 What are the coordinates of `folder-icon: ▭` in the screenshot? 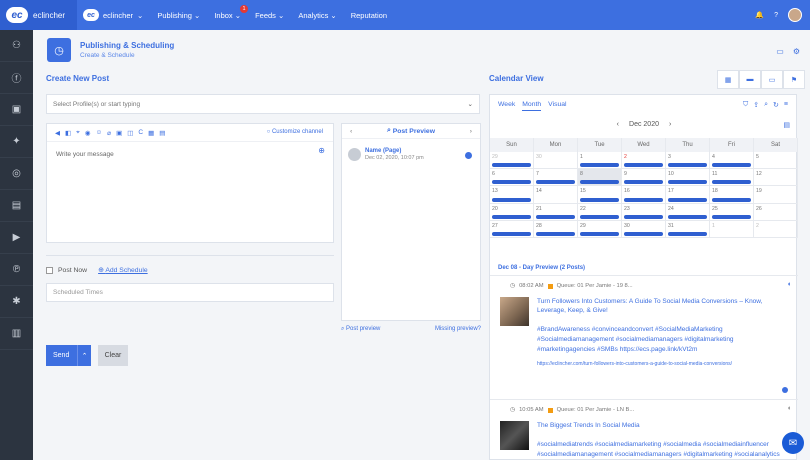 It's located at (772, 79).